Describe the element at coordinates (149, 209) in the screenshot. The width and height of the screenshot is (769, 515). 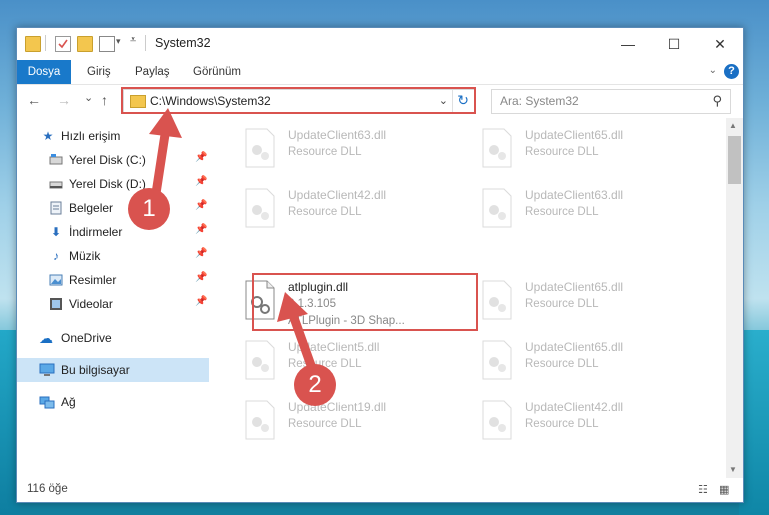
I see `step-badge-1: 1` at that location.